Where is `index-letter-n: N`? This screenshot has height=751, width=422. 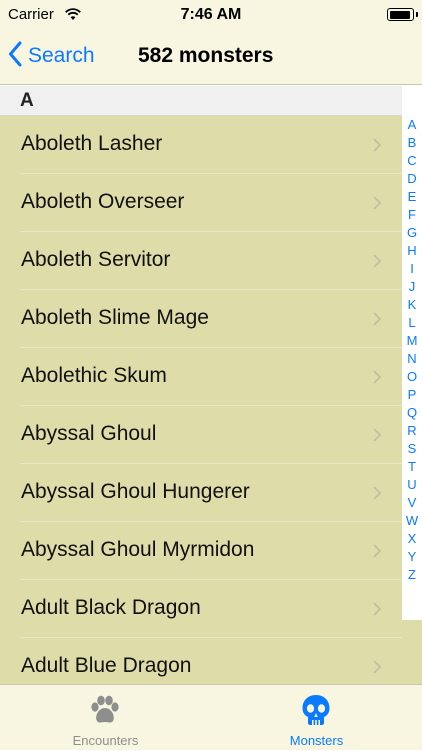 index-letter-n: N is located at coordinates (412, 359).